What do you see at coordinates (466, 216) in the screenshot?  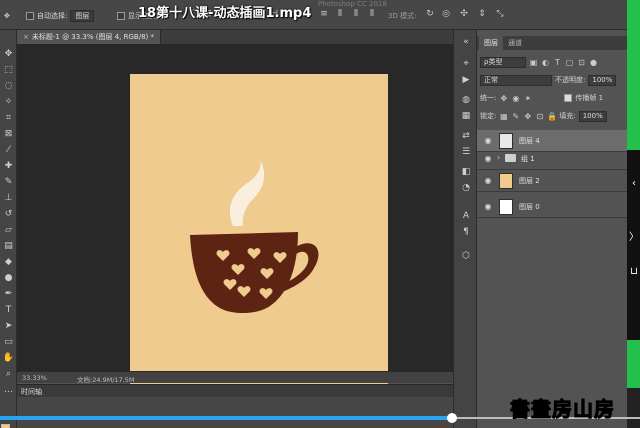 I see `character-panel-icon: A` at bounding box center [466, 216].